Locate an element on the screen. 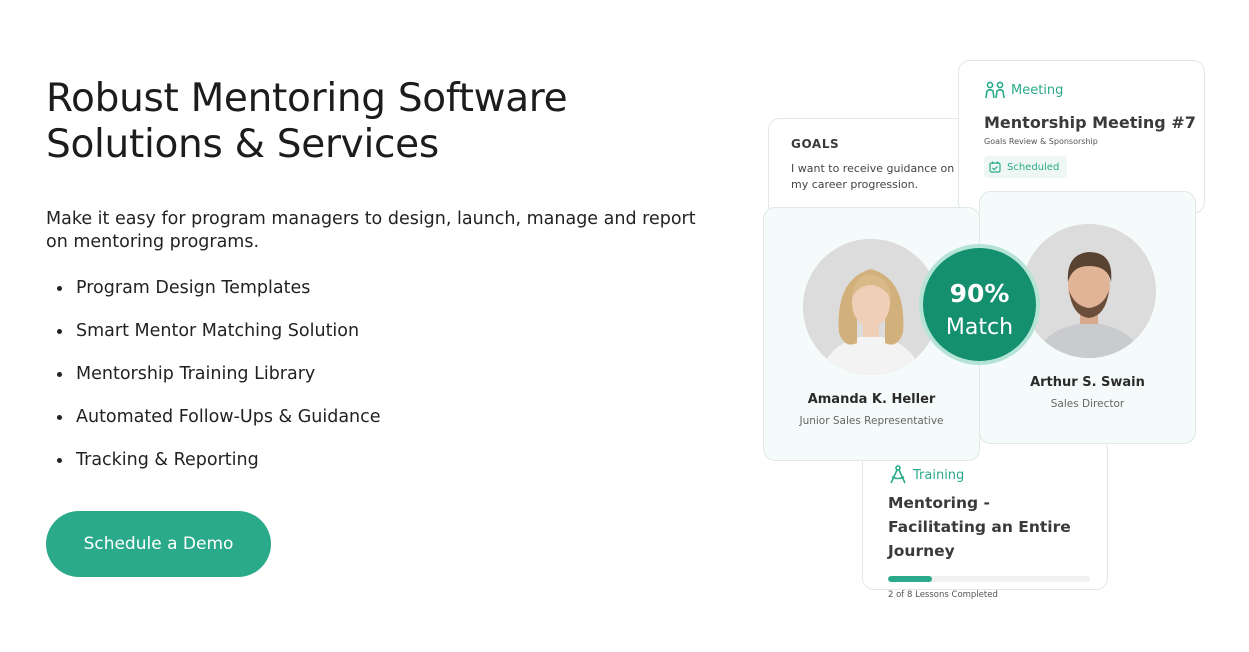  training-header: Training is located at coordinates (997, 475).